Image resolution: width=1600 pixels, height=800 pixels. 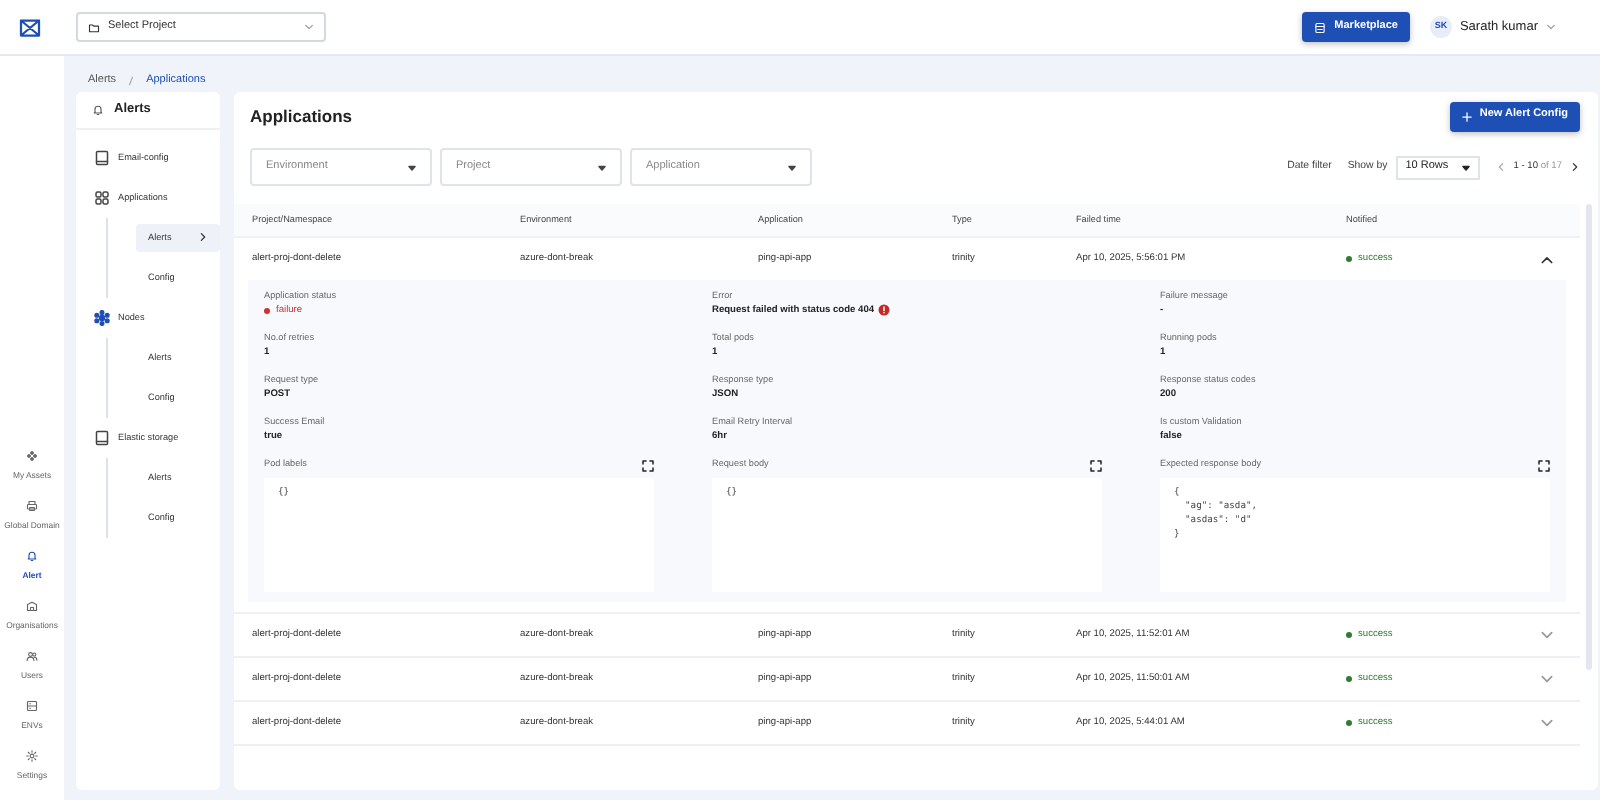 What do you see at coordinates (32, 656) in the screenshot?
I see `users-icon` at bounding box center [32, 656].